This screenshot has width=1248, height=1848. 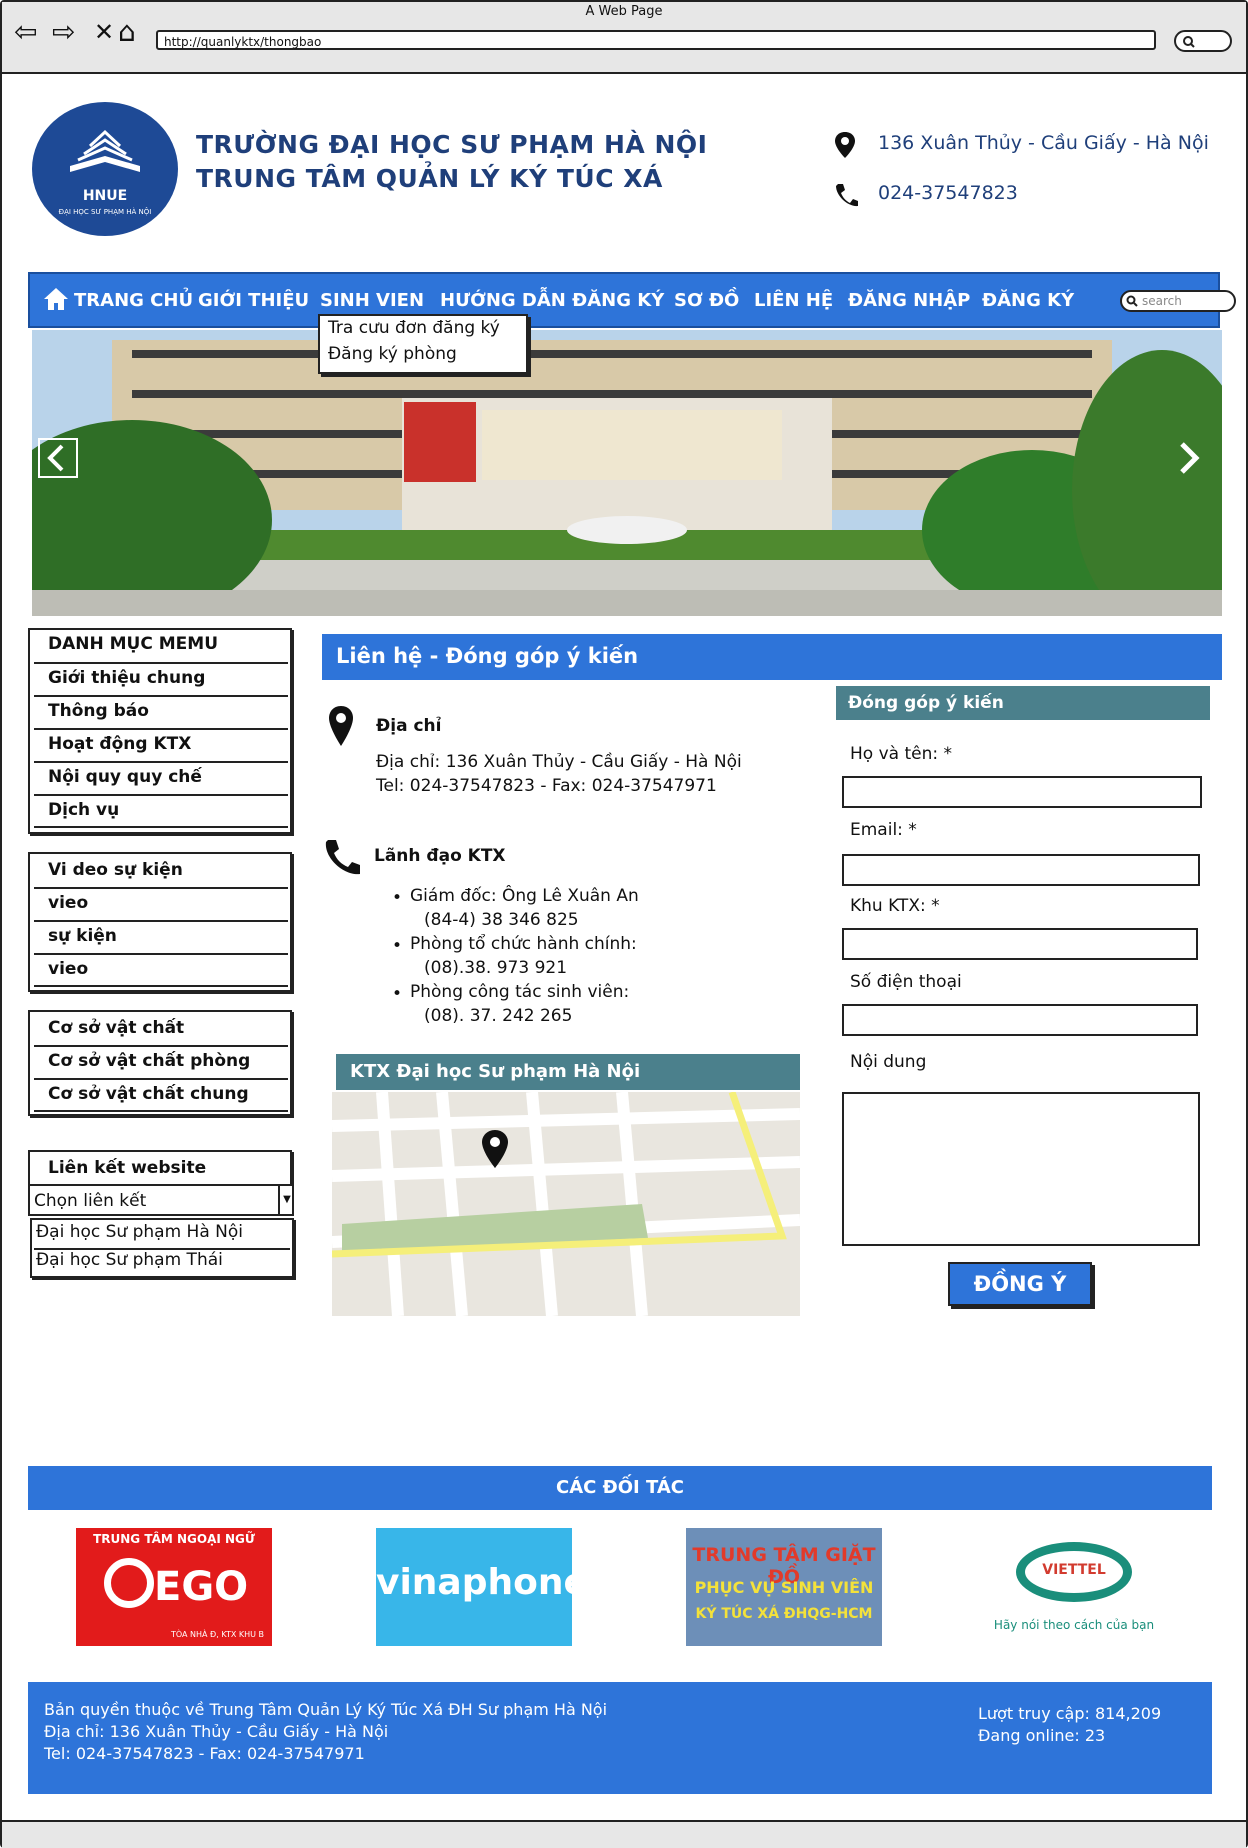 What do you see at coordinates (414, 328) in the screenshot?
I see `dropdown-item-lookup: Tra cưu đơn đăng ký` at bounding box center [414, 328].